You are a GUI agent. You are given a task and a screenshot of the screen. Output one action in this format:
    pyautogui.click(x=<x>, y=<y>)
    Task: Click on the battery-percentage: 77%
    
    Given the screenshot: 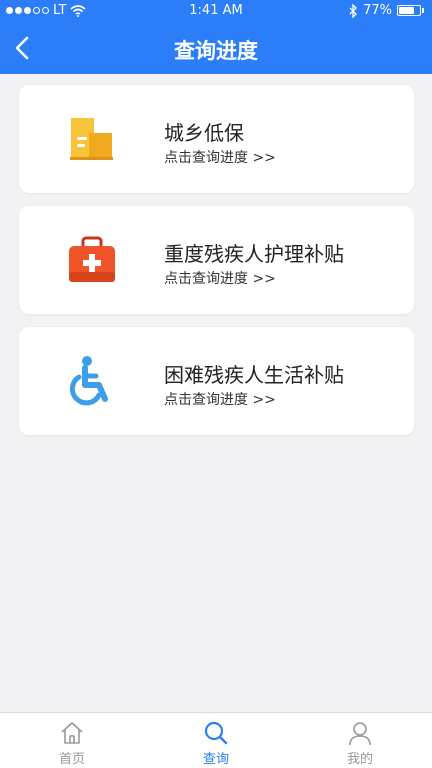 What is the action you would take?
    pyautogui.click(x=377, y=10)
    